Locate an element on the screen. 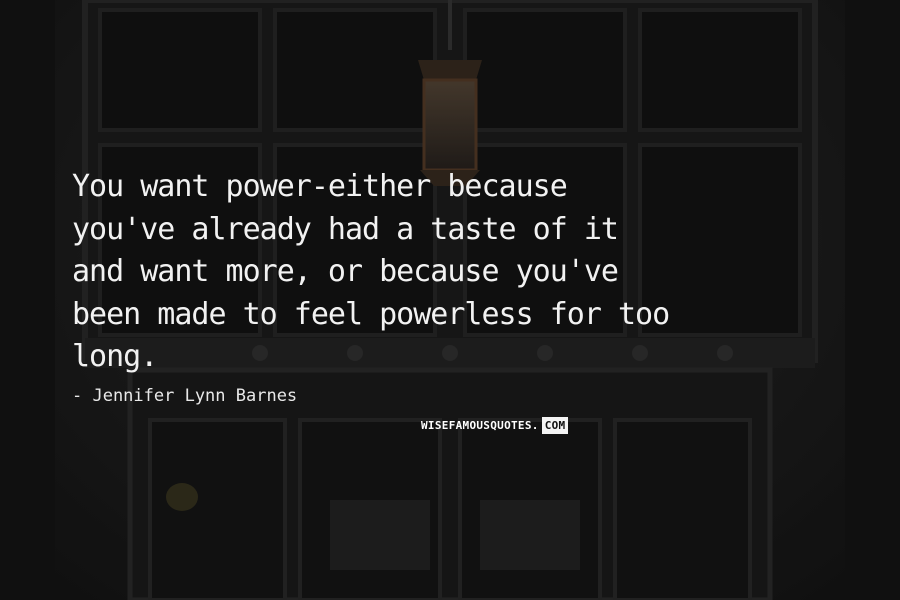 The height and width of the screenshot is (600, 900). watermark-suffix: COM is located at coordinates (555, 425).